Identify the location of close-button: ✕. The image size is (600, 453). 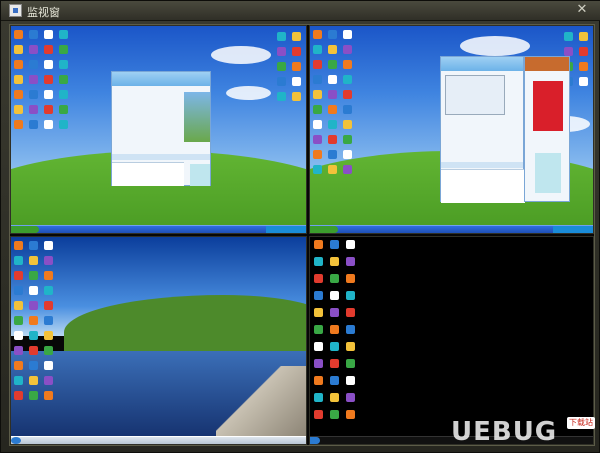
(582, 10).